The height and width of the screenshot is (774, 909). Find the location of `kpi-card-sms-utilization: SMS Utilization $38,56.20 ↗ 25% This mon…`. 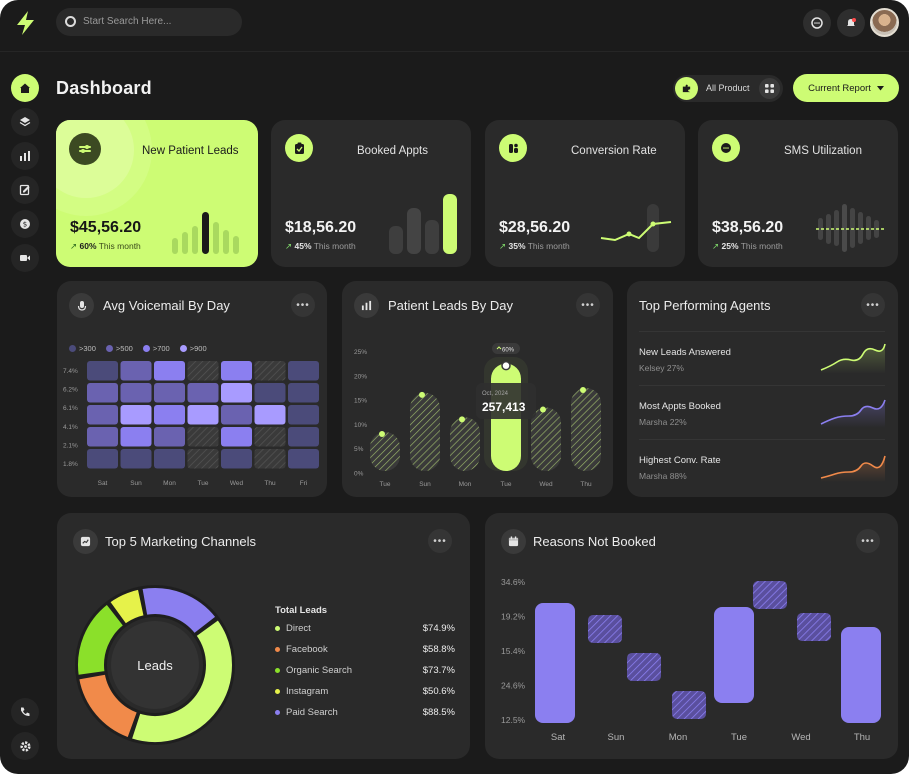

kpi-card-sms-utilization: SMS Utilization $38,56.20 ↗ 25% This mon… is located at coordinates (798, 193).